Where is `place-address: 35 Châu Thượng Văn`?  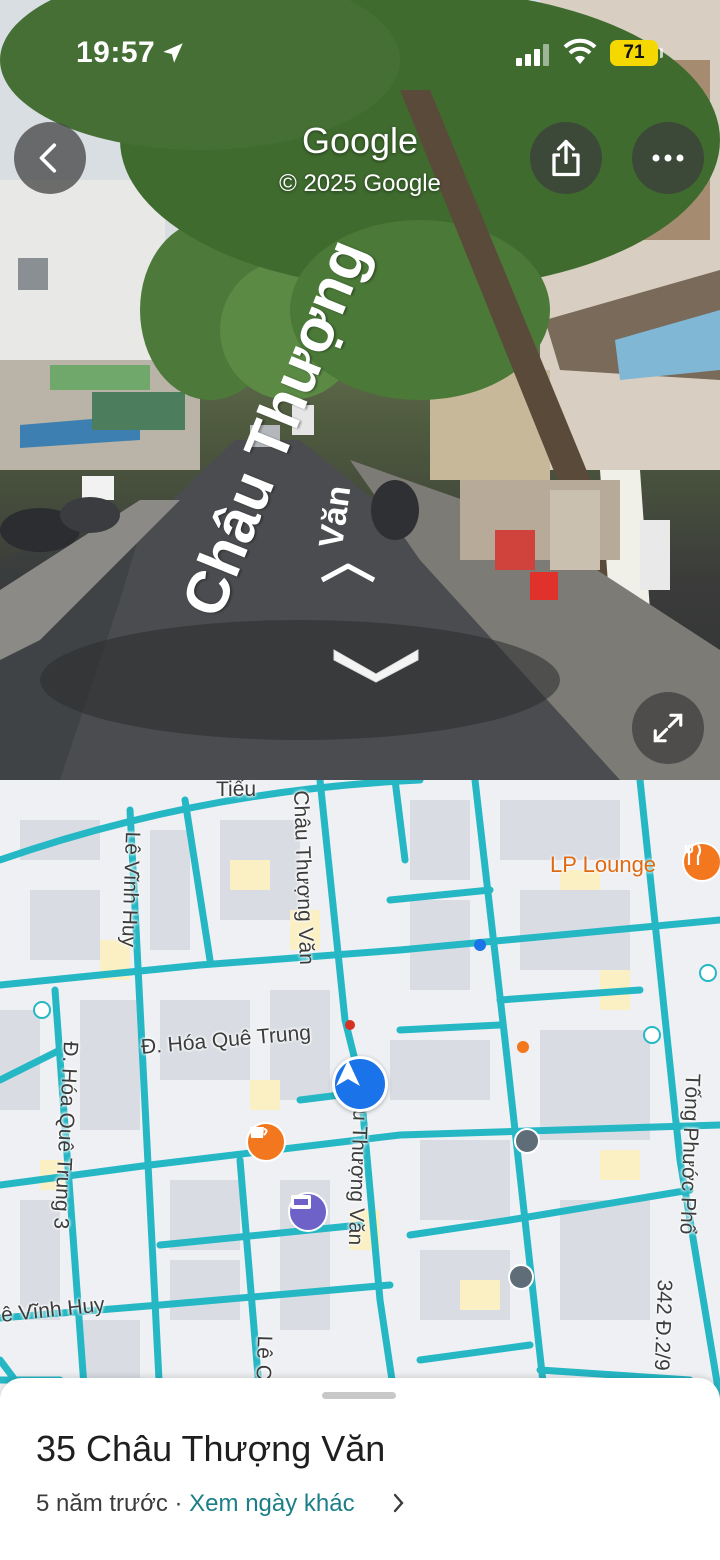
place-address: 35 Châu Thượng Văn is located at coordinates (211, 1448).